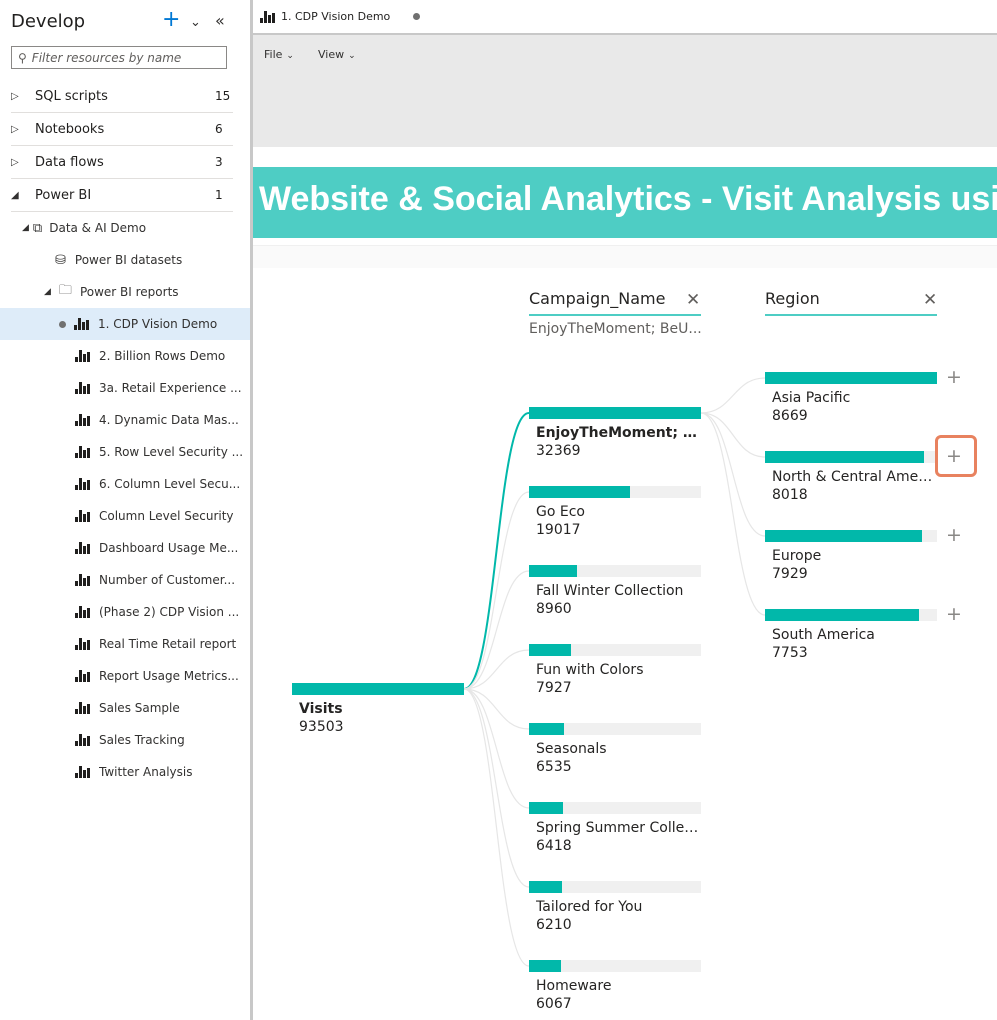 Image resolution: width=997 pixels, height=1020 pixels. I want to click on report-label: 1. CDP Vision Demo, so click(158, 324).